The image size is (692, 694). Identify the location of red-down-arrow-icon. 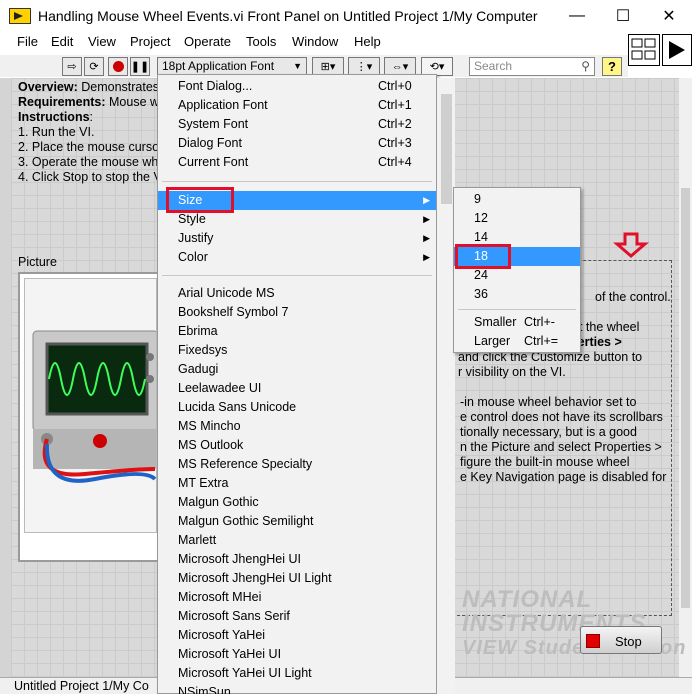
(631, 245).